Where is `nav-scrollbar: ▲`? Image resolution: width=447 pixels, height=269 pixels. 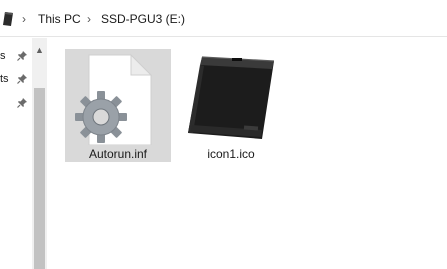 nav-scrollbar: ▲ is located at coordinates (39, 153).